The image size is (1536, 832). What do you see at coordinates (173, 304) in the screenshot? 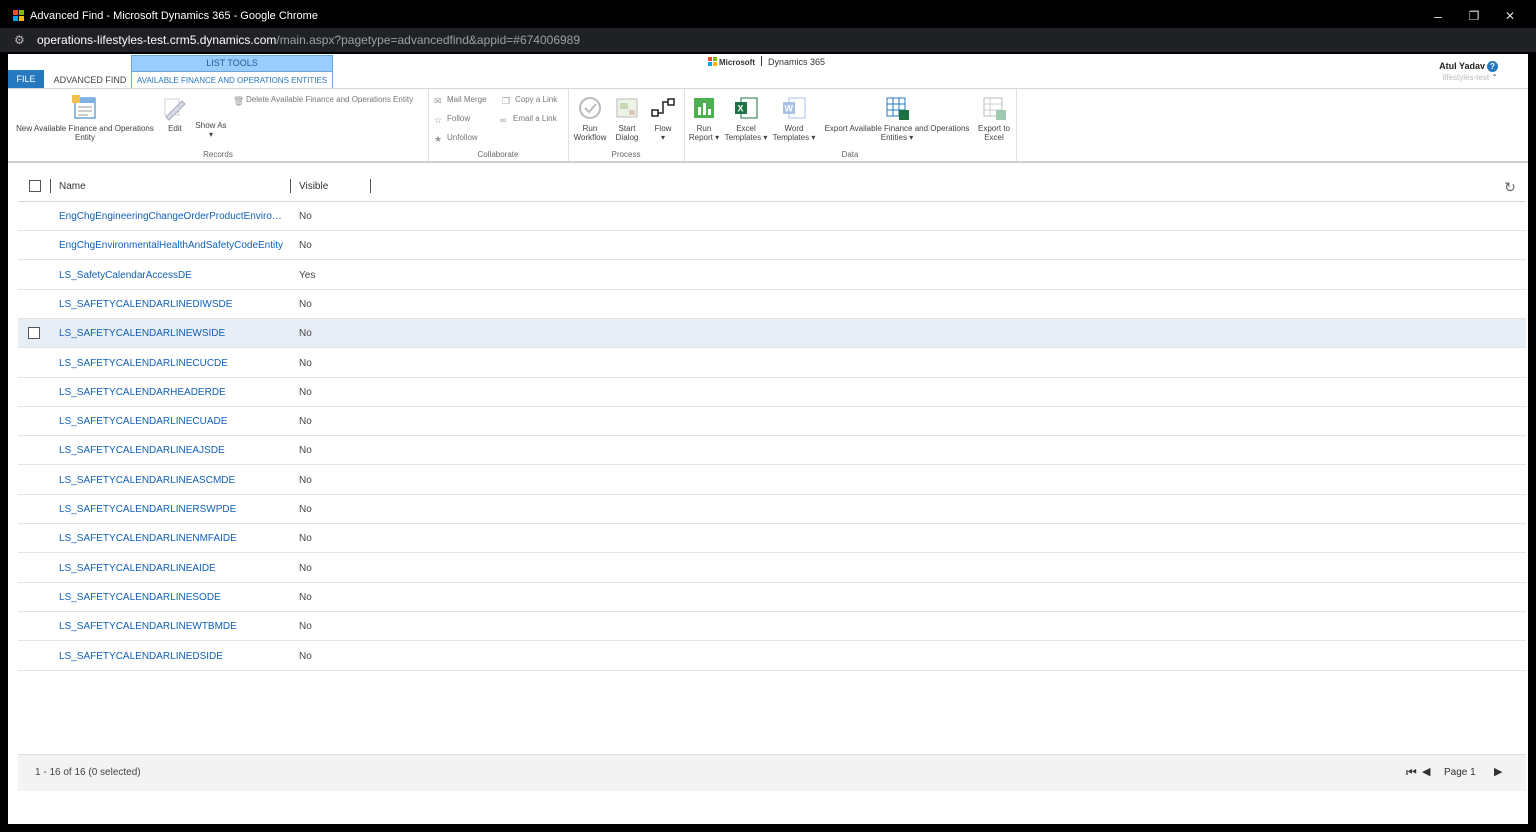
I see `entity-name-link: LS_SAFETYCALENDARLINEDIWSDE` at bounding box center [173, 304].